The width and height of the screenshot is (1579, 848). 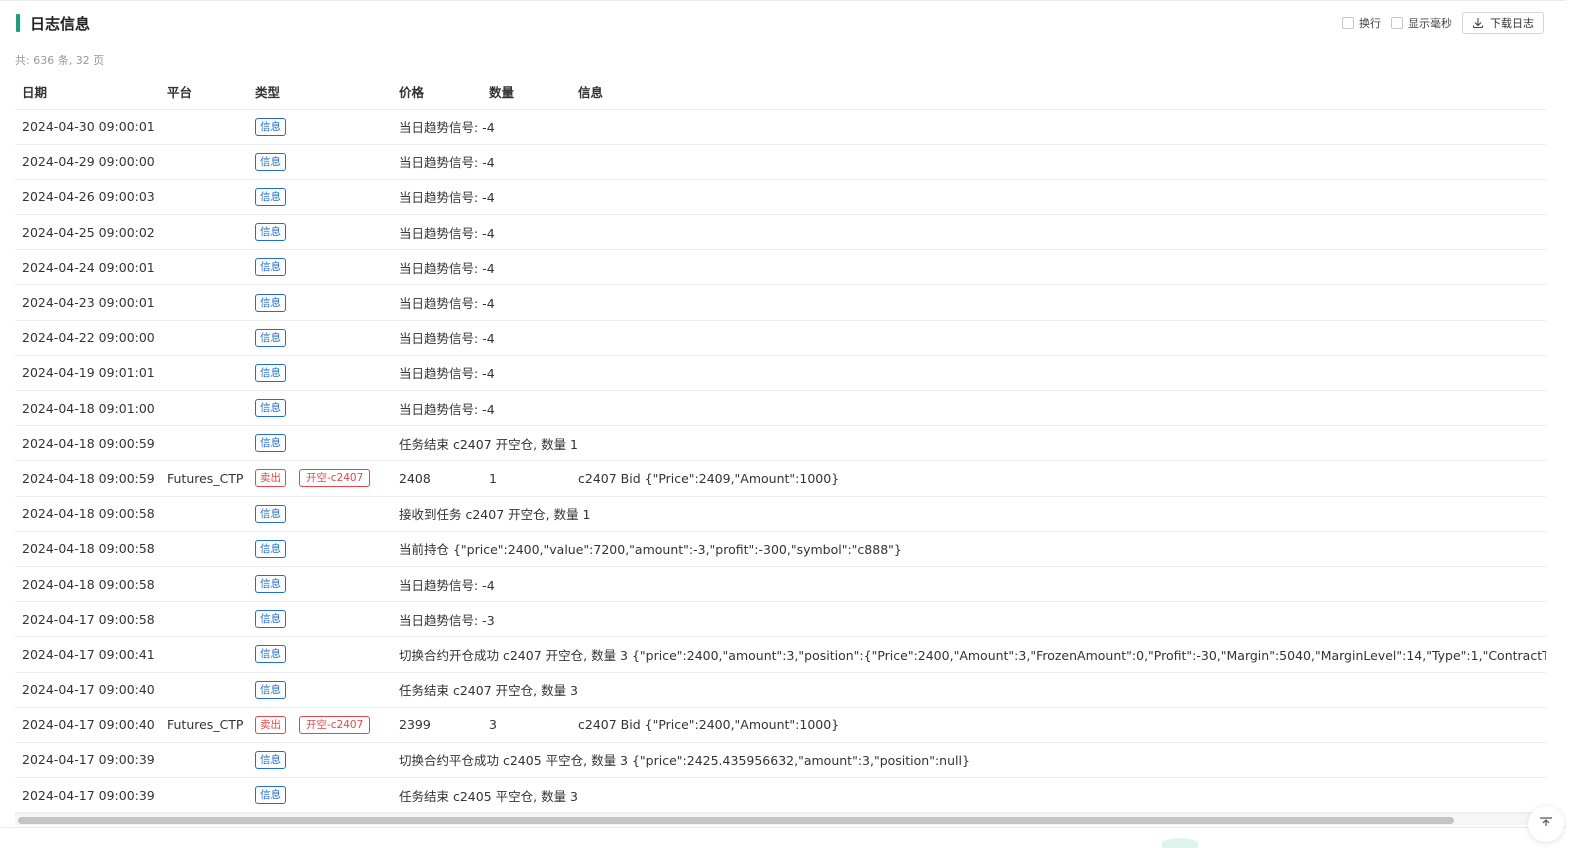 What do you see at coordinates (736, 820) in the screenshot?
I see `horizontal-scrollbar-thumb` at bounding box center [736, 820].